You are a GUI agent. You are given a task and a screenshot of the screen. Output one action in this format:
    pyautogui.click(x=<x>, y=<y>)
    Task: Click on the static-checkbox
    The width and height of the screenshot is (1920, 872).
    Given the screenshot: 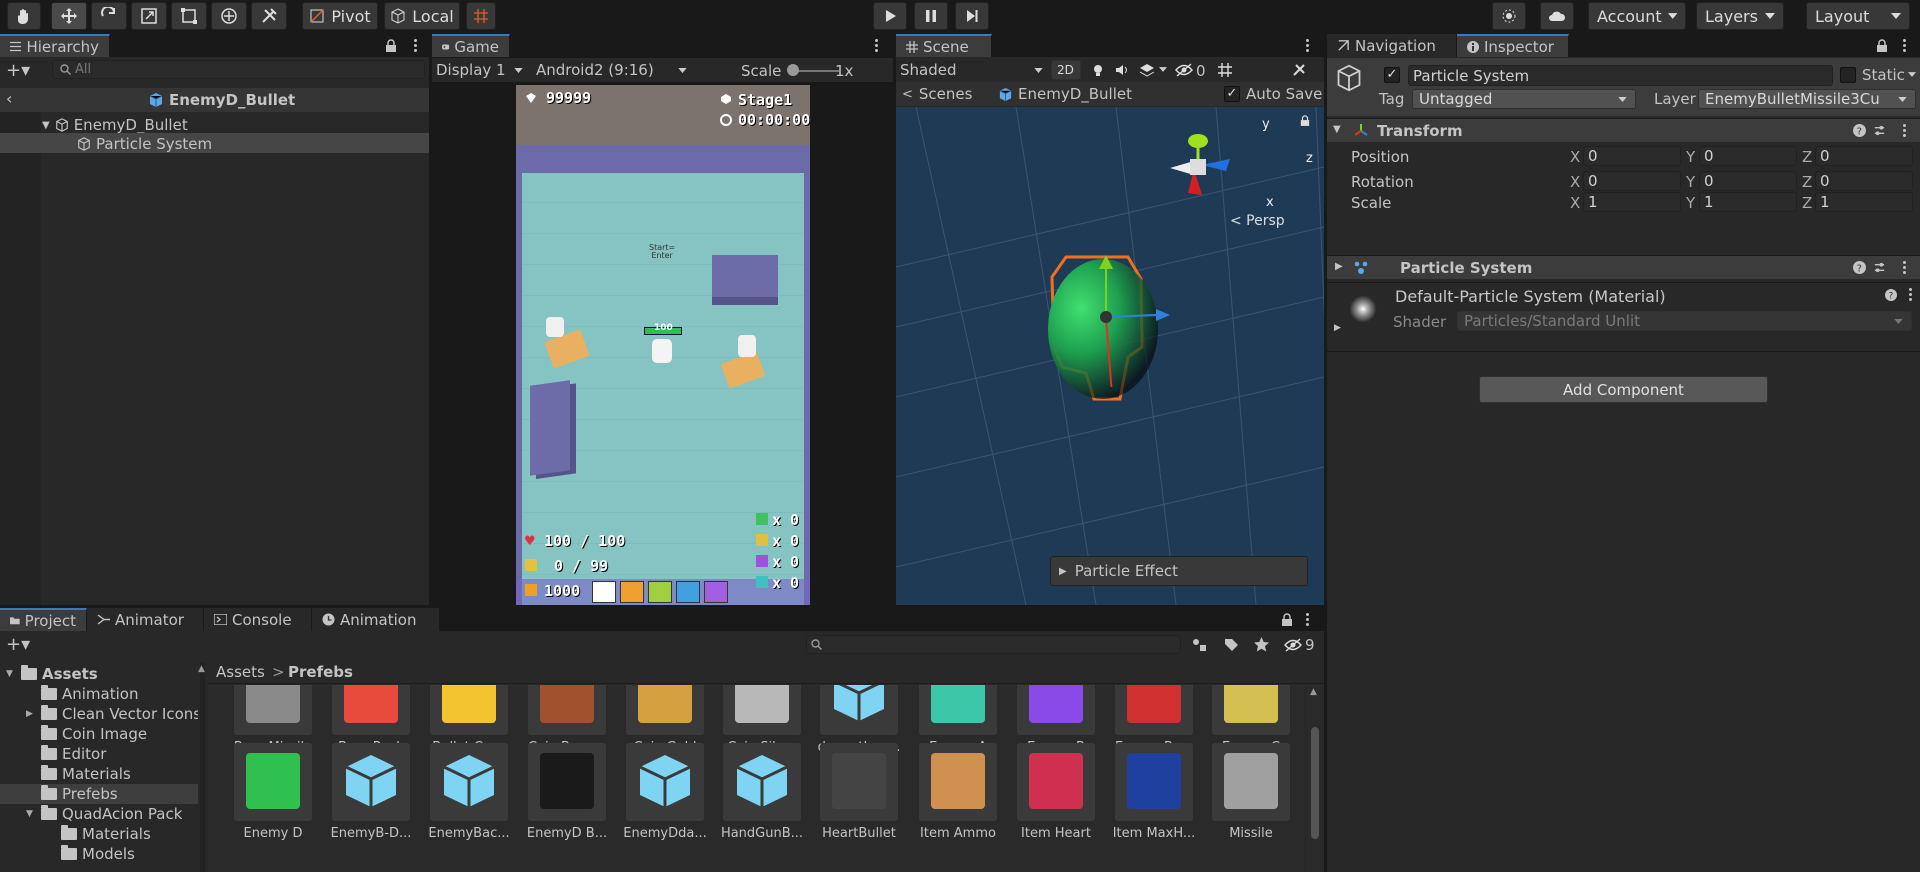 What is the action you would take?
    pyautogui.click(x=1848, y=75)
    